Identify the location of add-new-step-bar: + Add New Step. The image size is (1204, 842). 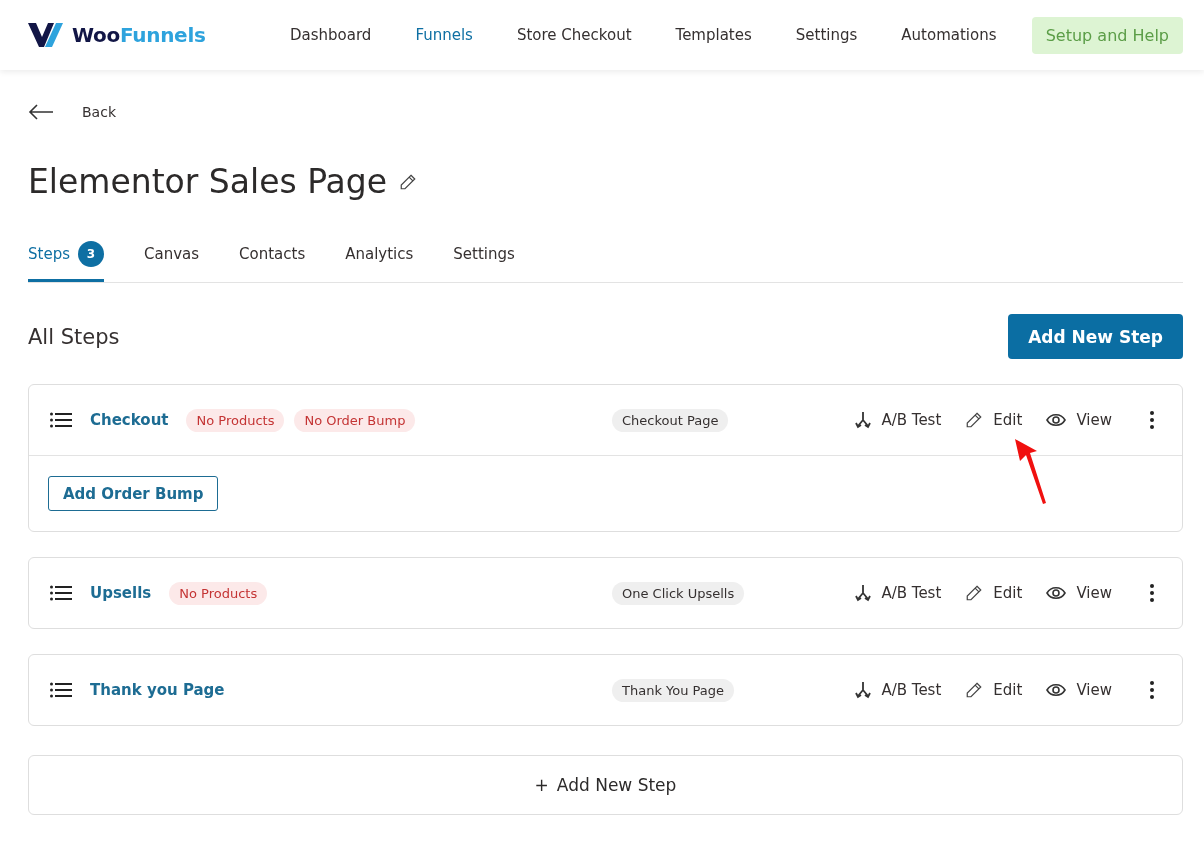
(605, 785).